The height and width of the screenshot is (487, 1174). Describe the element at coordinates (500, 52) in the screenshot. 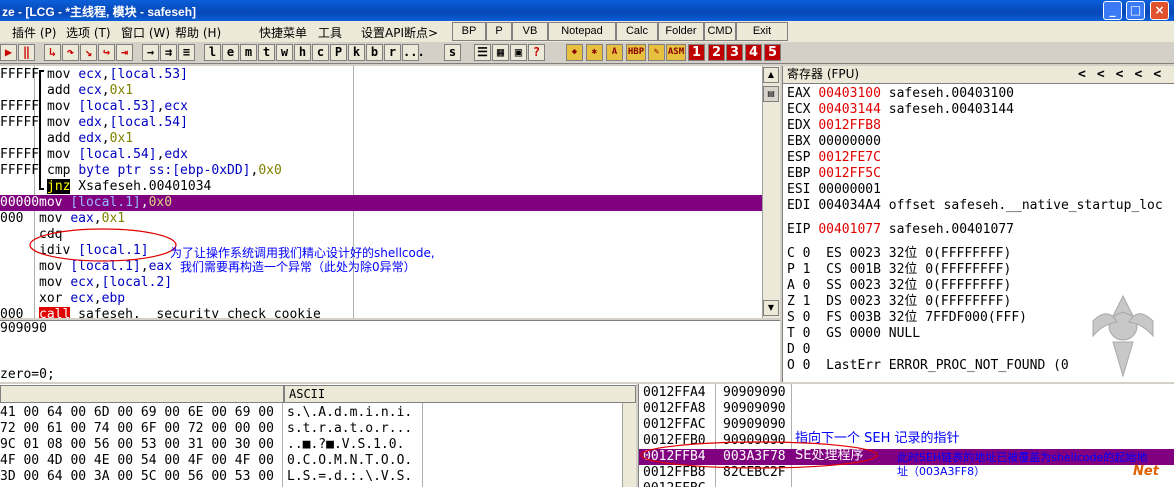

I see `grid-icon: ▦` at that location.